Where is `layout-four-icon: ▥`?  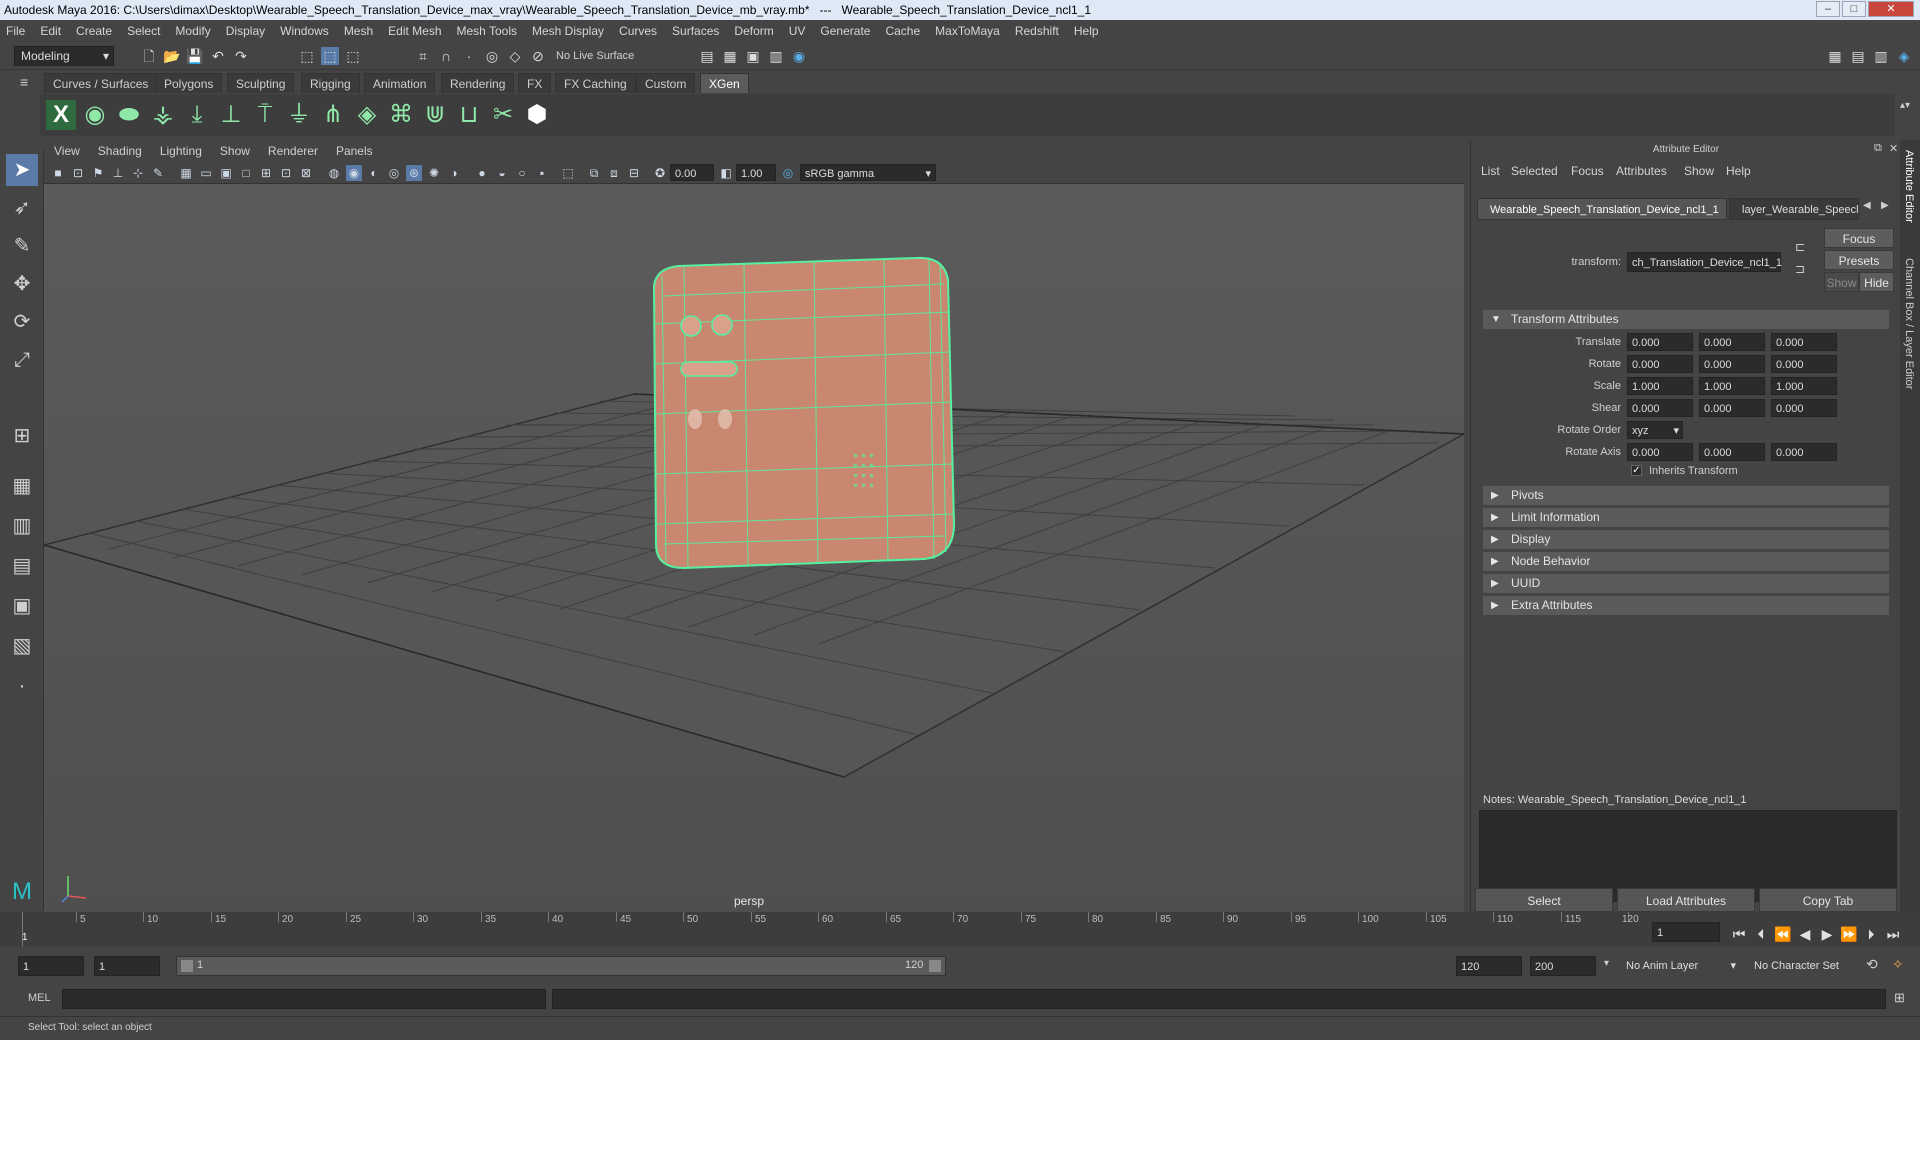
layout-four-icon: ▥ is located at coordinates (22, 526).